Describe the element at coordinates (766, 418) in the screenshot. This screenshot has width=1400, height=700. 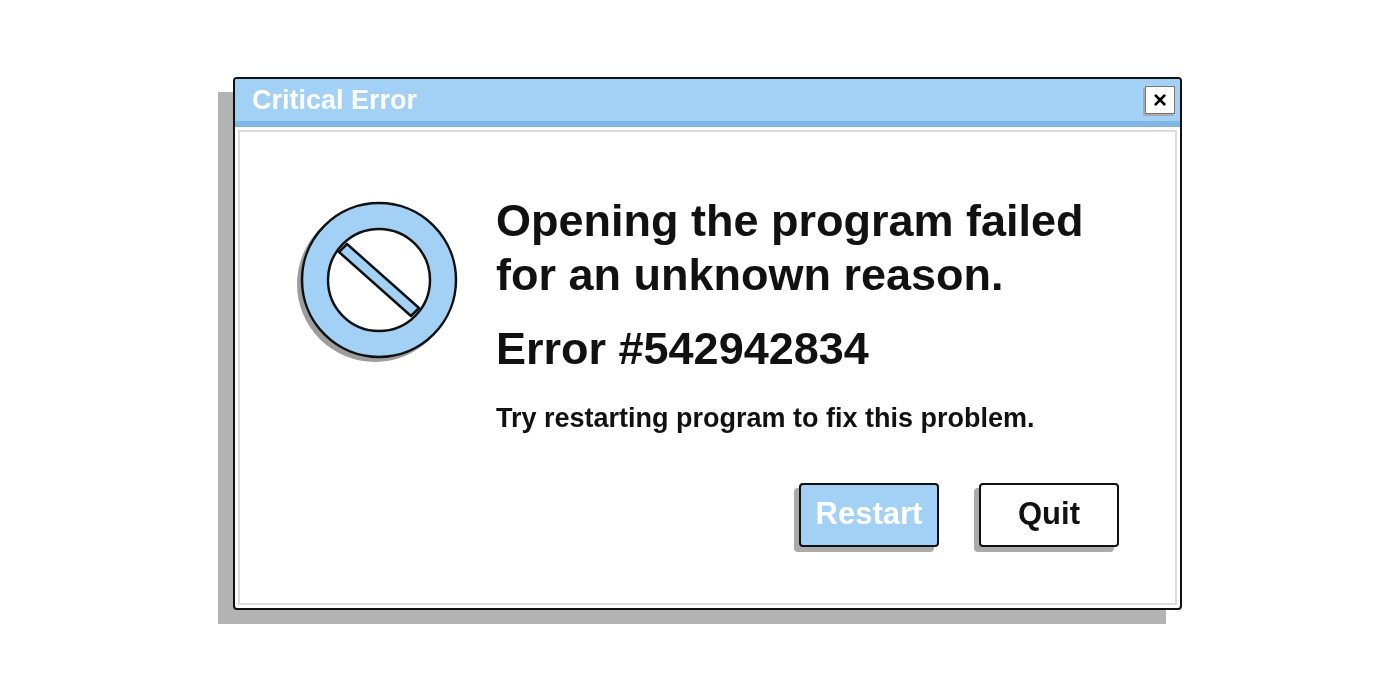
I see `error-hint: Try restarting program to fix this problem.` at that location.